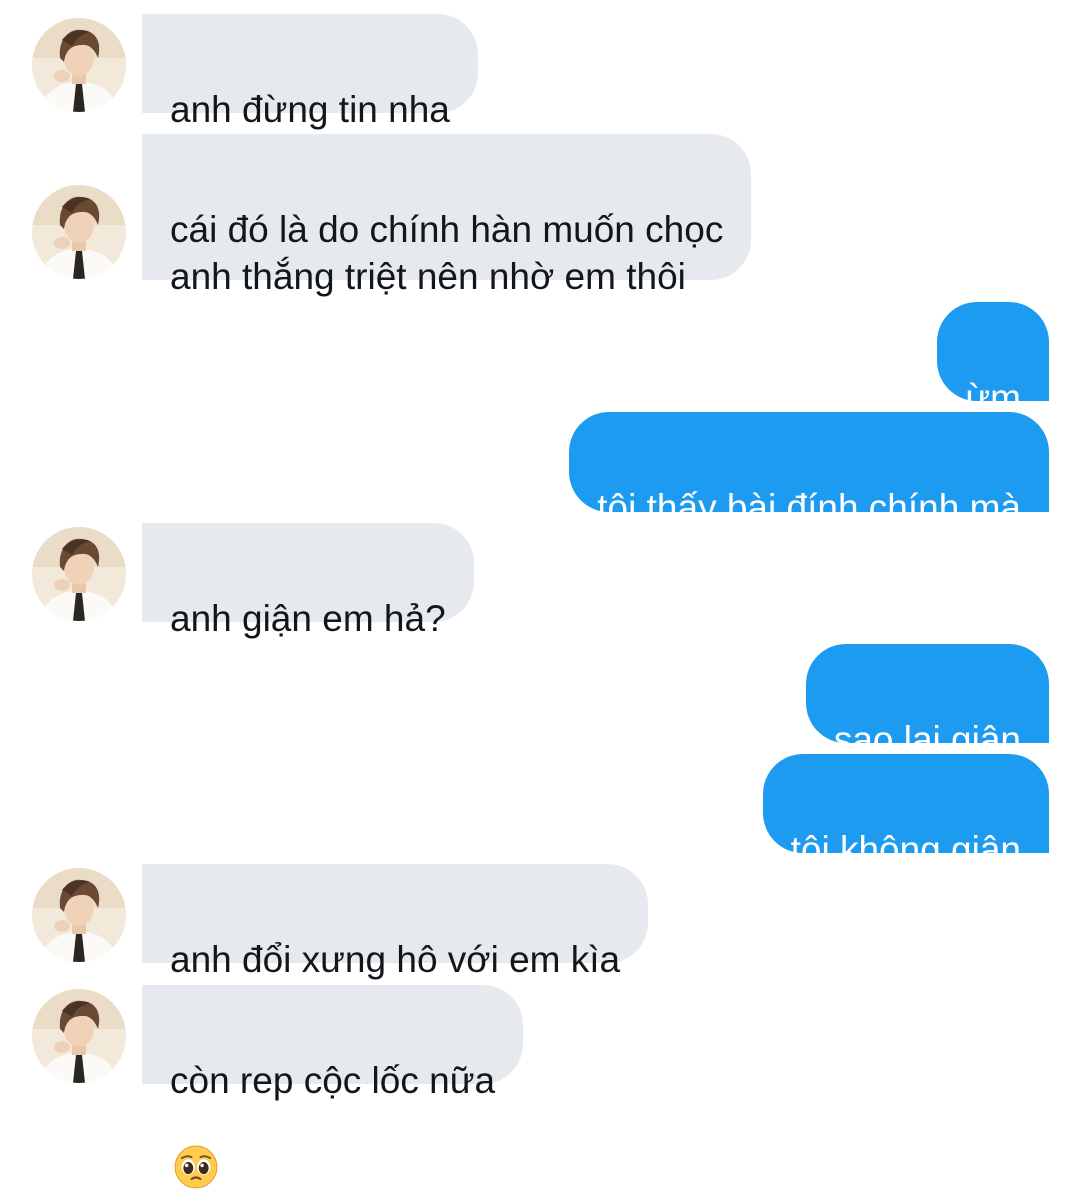 This screenshot has height=1200, width=1080. What do you see at coordinates (905, 812) in the screenshot?
I see `outgoing-message-bubble: tôi không giận` at bounding box center [905, 812].